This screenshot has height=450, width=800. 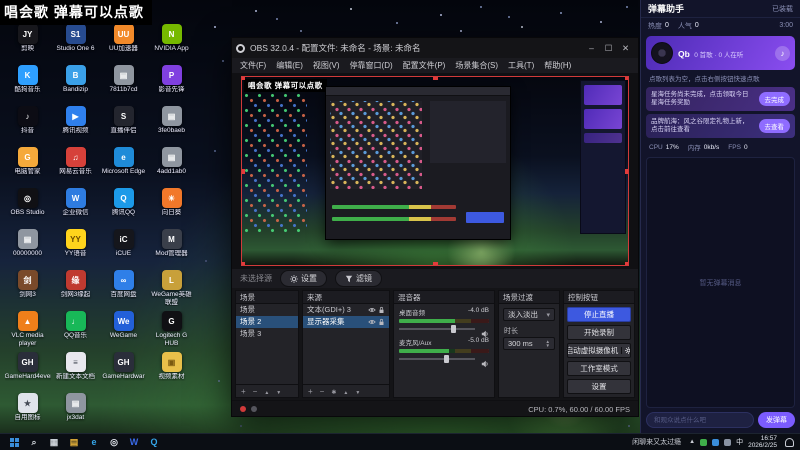 What do you see at coordinates (75, 126) in the screenshot?
I see `desktop-icon: ▶ 腾讯视频` at bounding box center [75, 126].